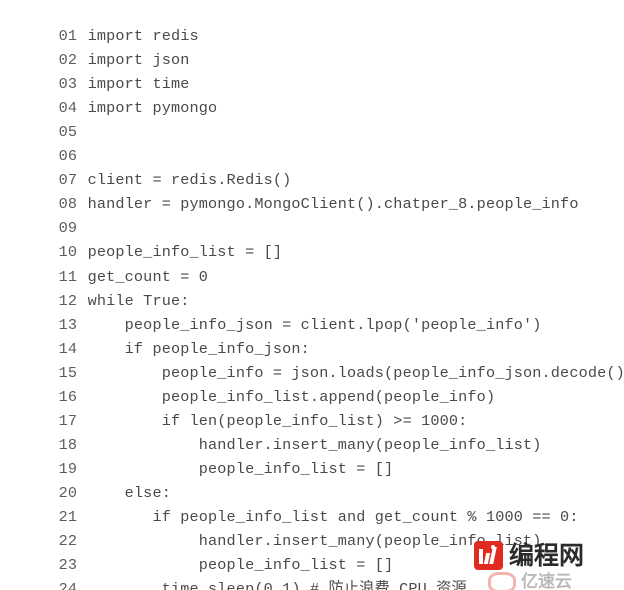  Describe the element at coordinates (198, 585) in the screenshot. I see `line-content: time.sleep(0.1)` at that location.